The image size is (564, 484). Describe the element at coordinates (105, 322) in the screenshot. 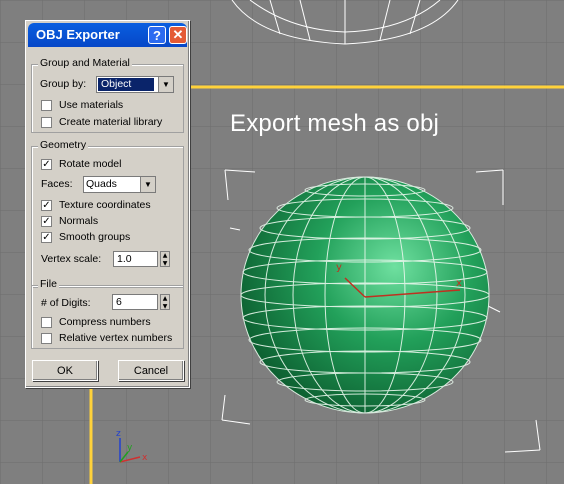

I see `compress-numbers-label: Compress numbers` at that location.